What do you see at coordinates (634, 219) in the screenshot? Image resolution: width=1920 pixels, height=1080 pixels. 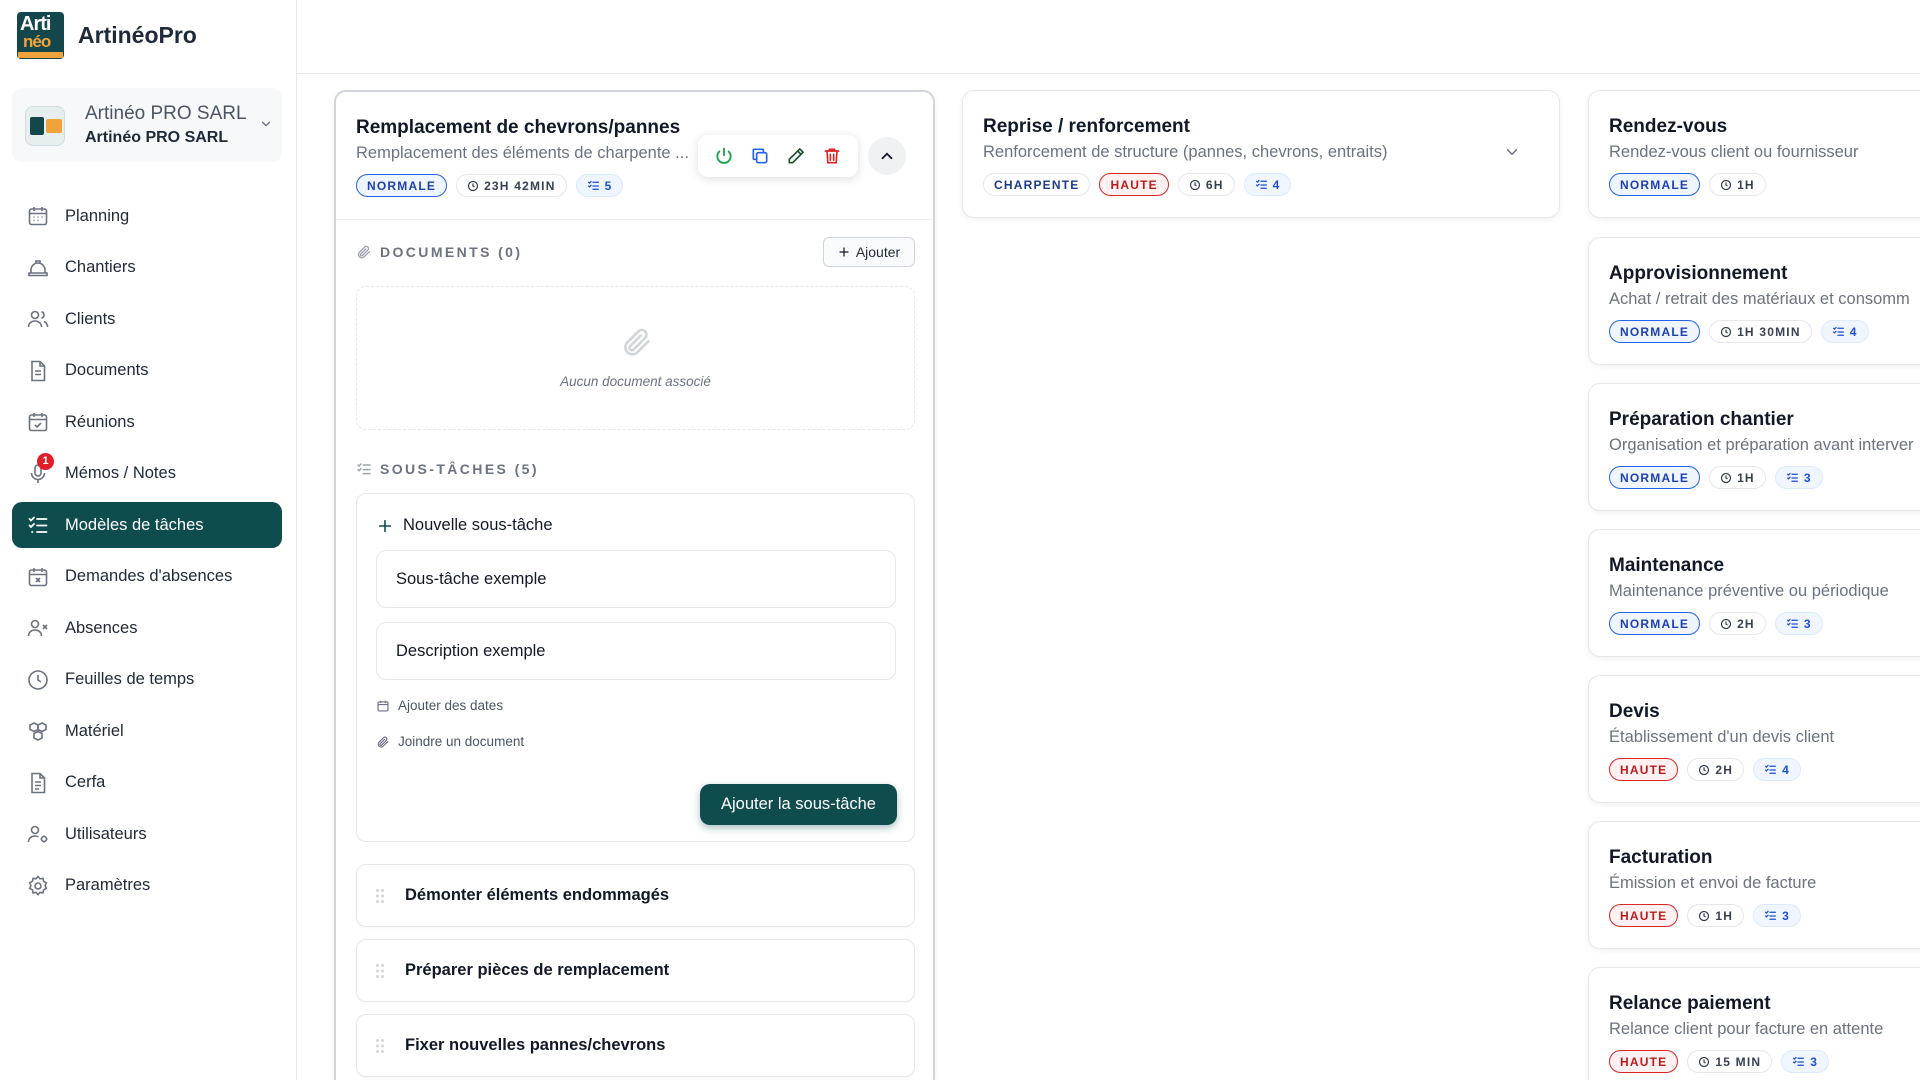 I see `divider` at bounding box center [634, 219].